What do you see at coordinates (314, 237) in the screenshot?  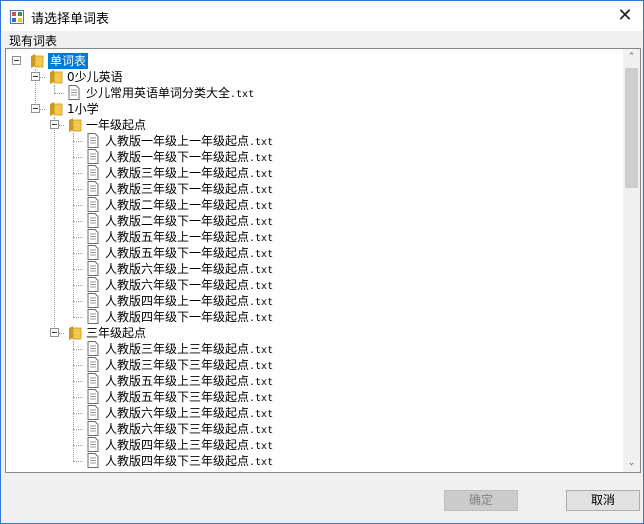 I see `tree-file-node: 人教版五年级上一年级起点.txt` at bounding box center [314, 237].